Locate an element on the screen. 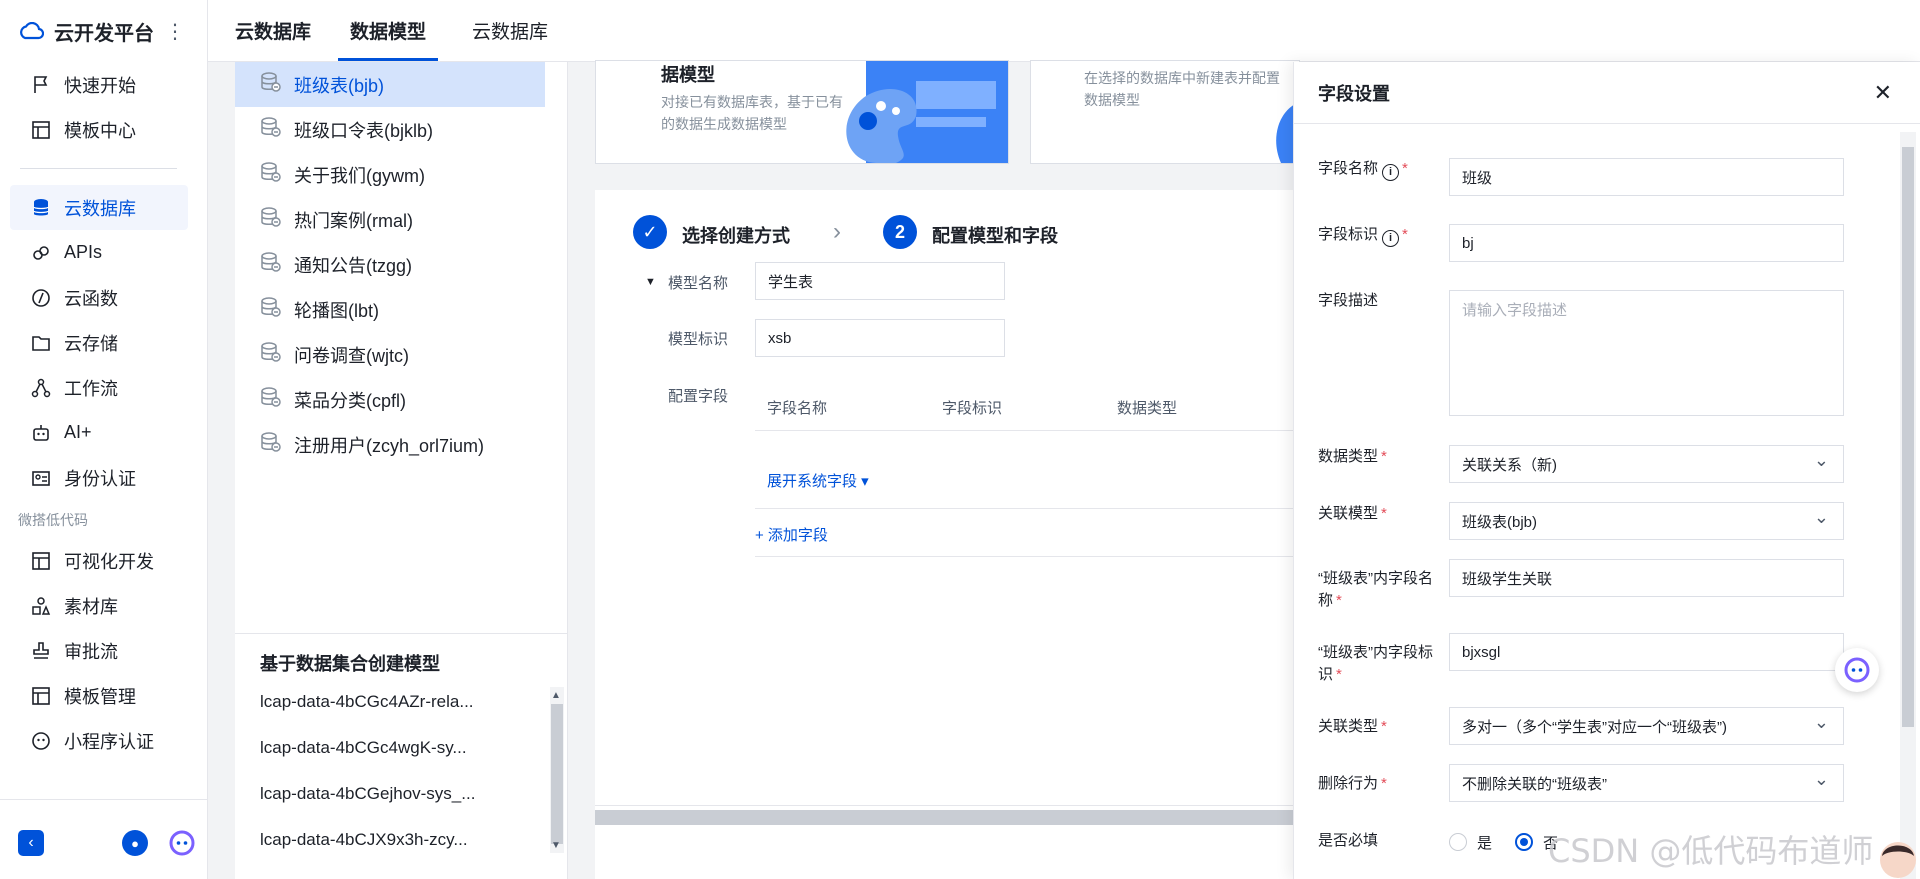 Image resolution: width=1920 pixels, height=879 pixels. model-list-item-label: 通知公告(tzgg) is located at coordinates (353, 265).